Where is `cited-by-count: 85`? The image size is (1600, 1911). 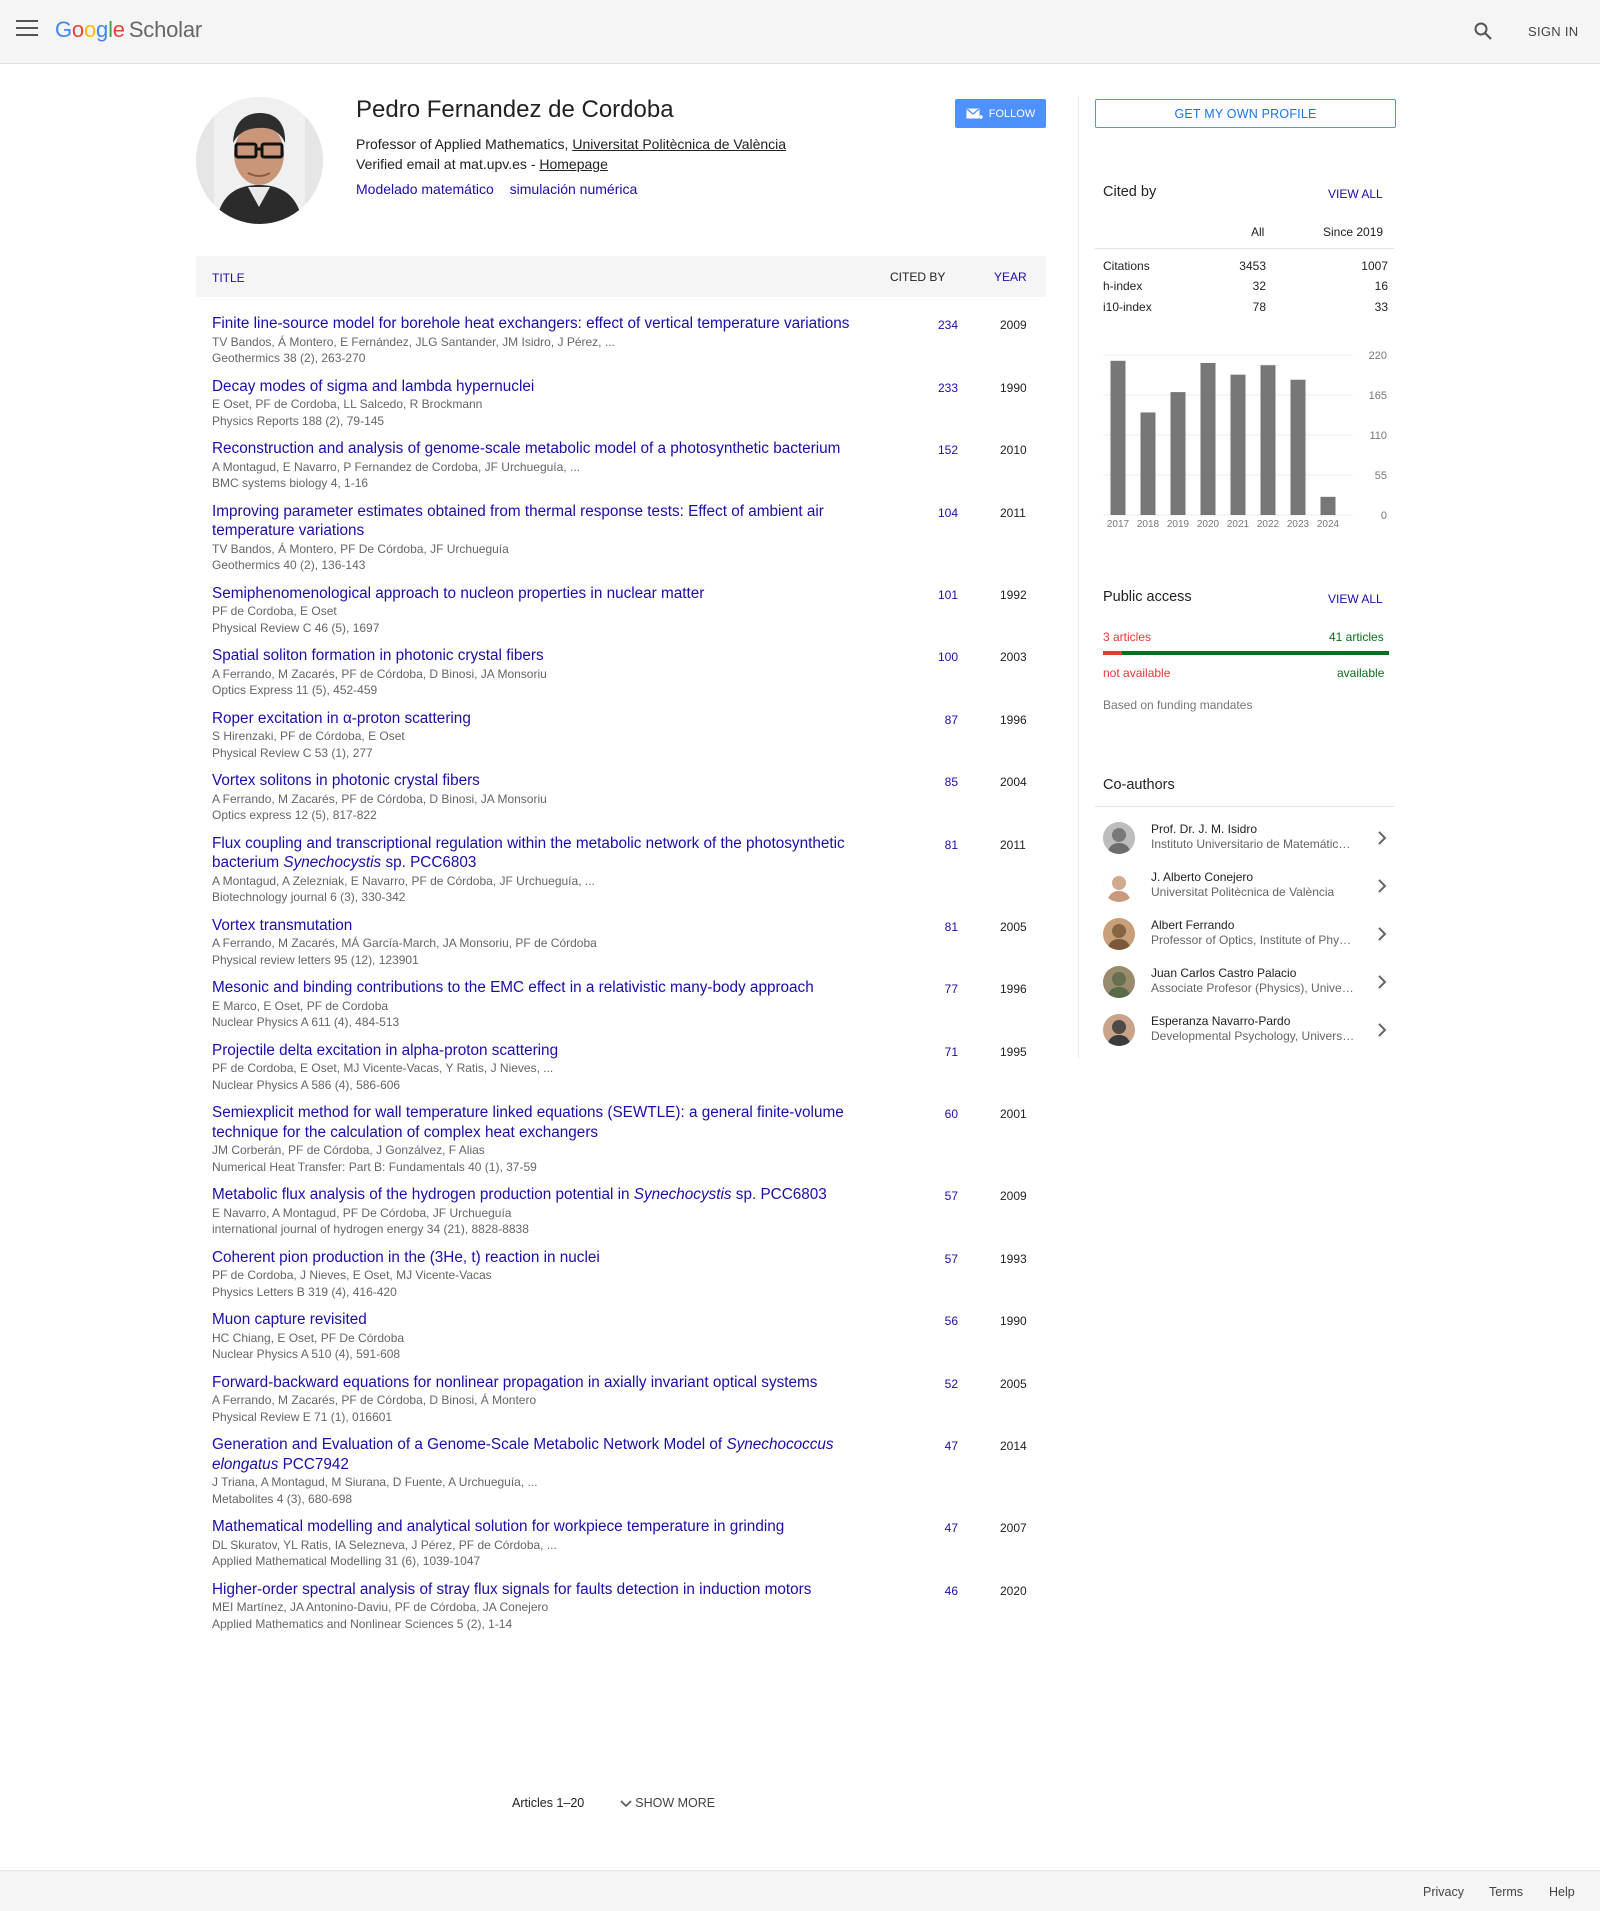 cited-by-count: 85 is located at coordinates (943, 782).